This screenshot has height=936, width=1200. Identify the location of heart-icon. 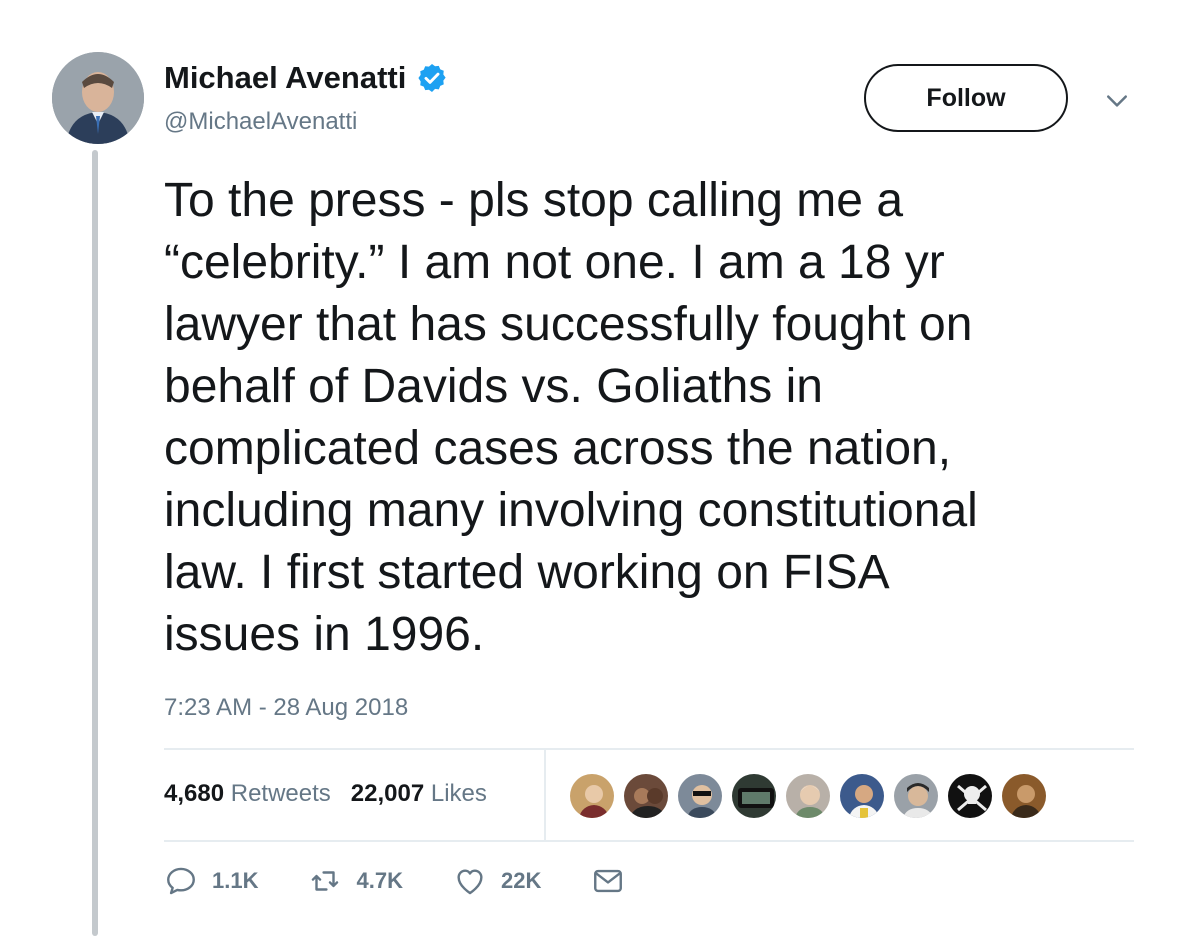
(470, 882).